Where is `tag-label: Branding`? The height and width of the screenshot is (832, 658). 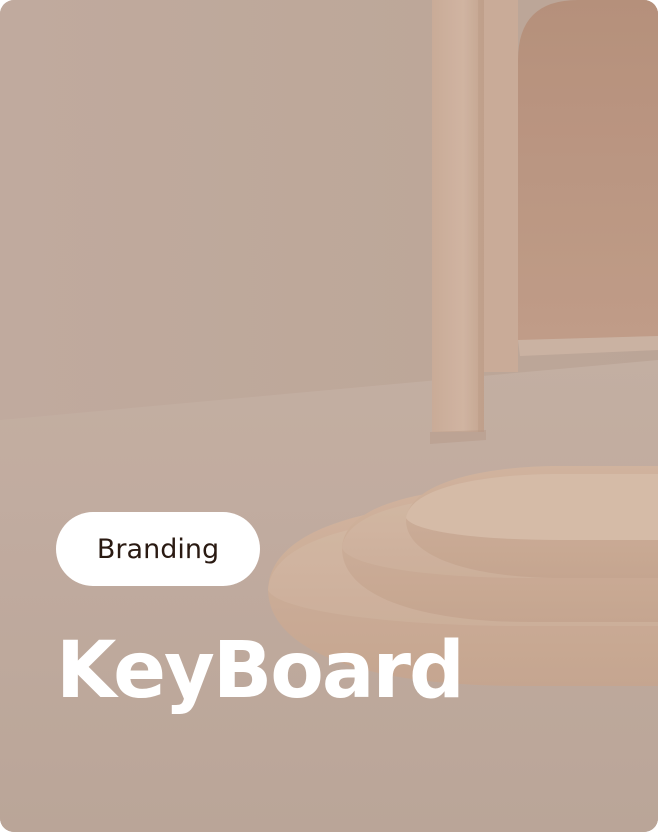 tag-label: Branding is located at coordinates (158, 549).